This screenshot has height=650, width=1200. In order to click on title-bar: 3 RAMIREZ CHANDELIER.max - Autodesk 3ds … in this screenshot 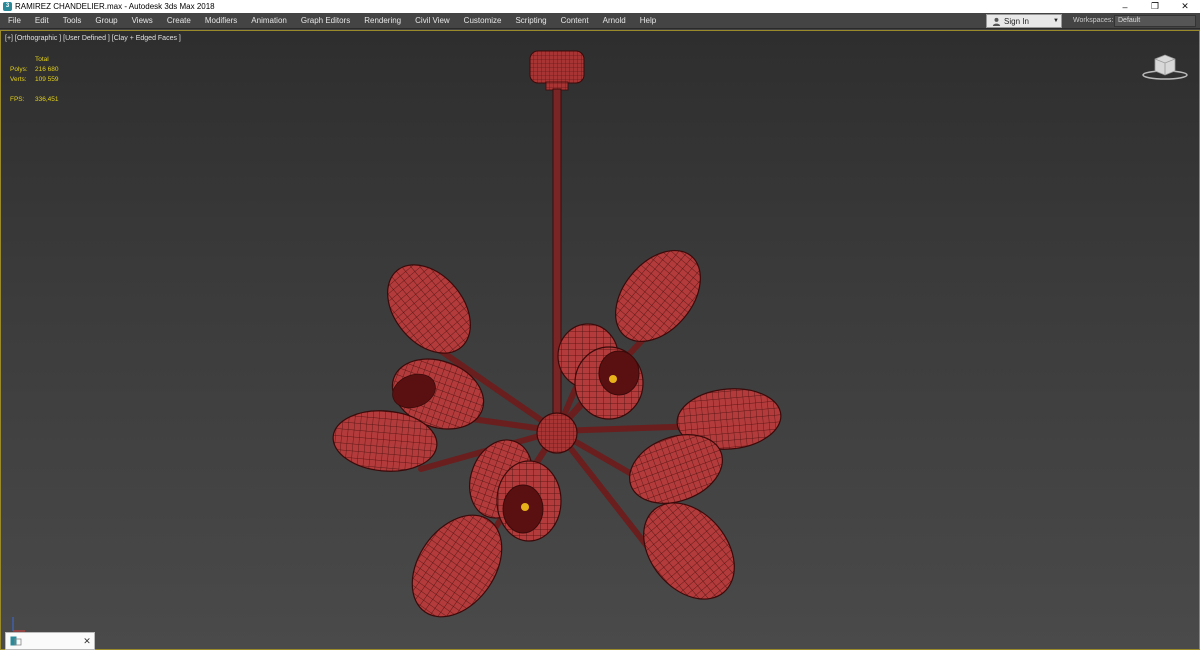, I will do `click(600, 6)`.